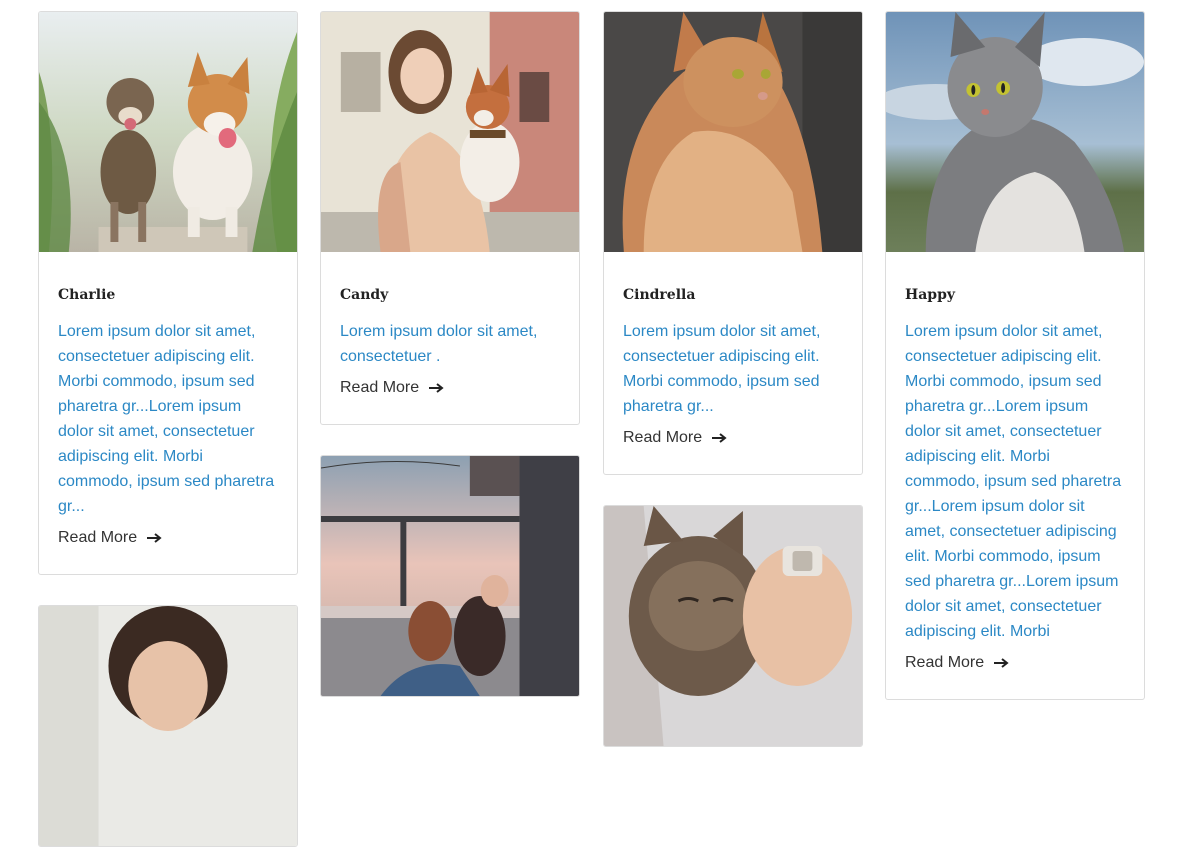 The width and height of the screenshot is (1187, 847). What do you see at coordinates (450, 132) in the screenshot?
I see `woman-holding-dog-photo` at bounding box center [450, 132].